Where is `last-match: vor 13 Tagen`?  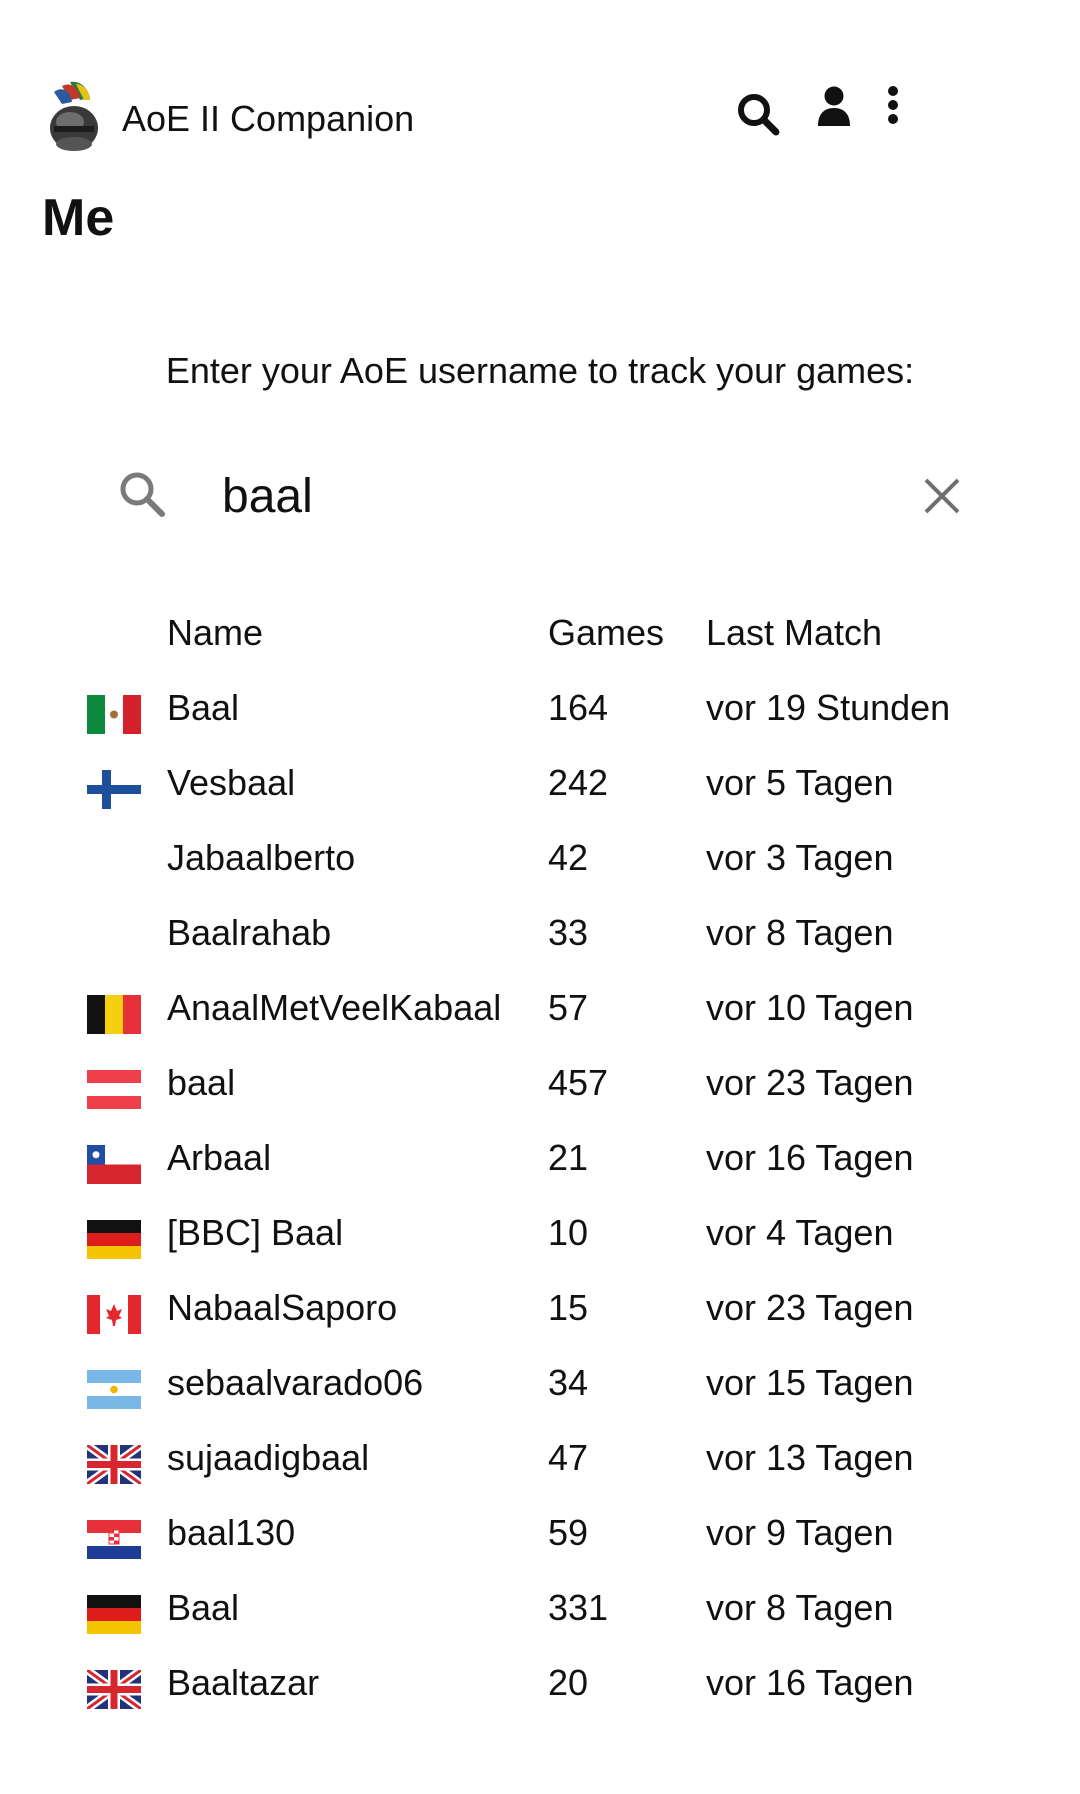 last-match: vor 13 Tagen is located at coordinates (810, 1457).